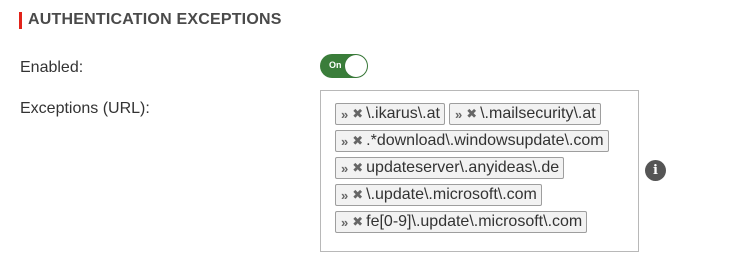 The height and width of the screenshot is (265, 751). I want to click on exception-tag: » ✖ \.mailsecurity\.at, so click(524, 114).